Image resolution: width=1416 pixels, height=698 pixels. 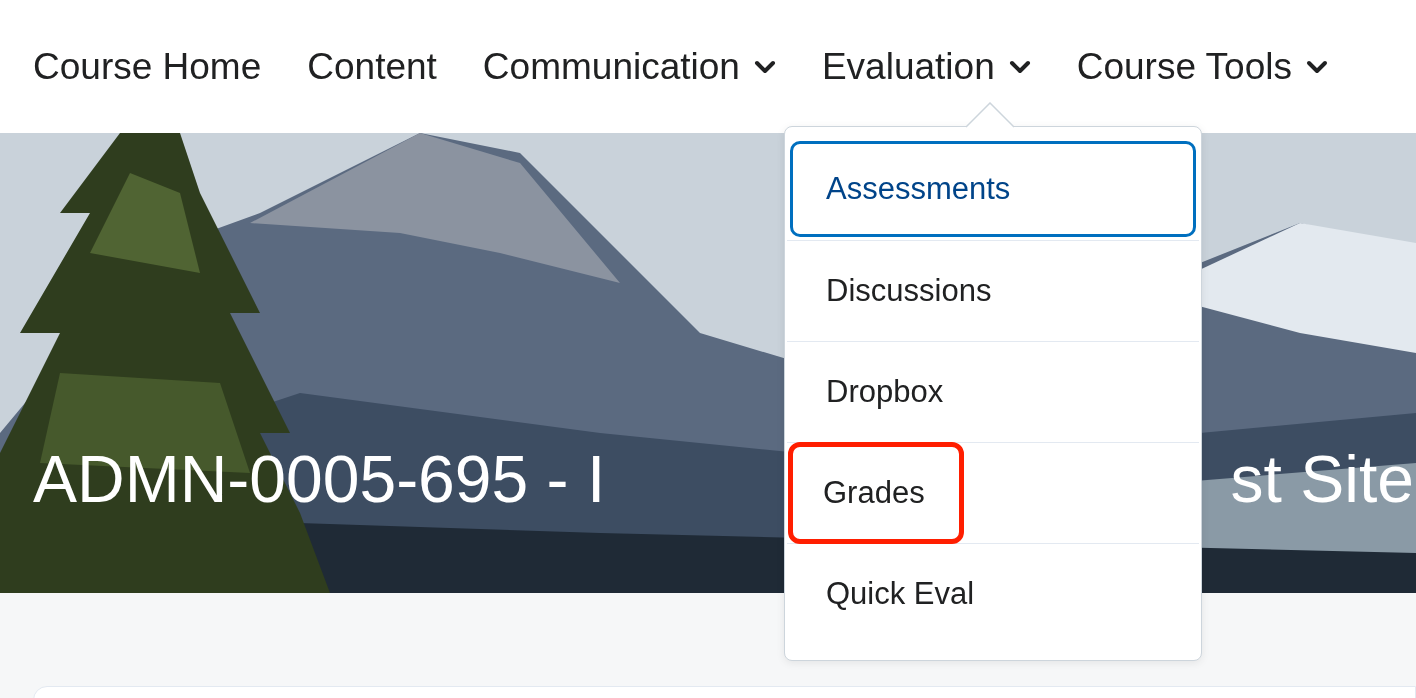 I want to click on highlight-outline: Grades, so click(x=876, y=493).